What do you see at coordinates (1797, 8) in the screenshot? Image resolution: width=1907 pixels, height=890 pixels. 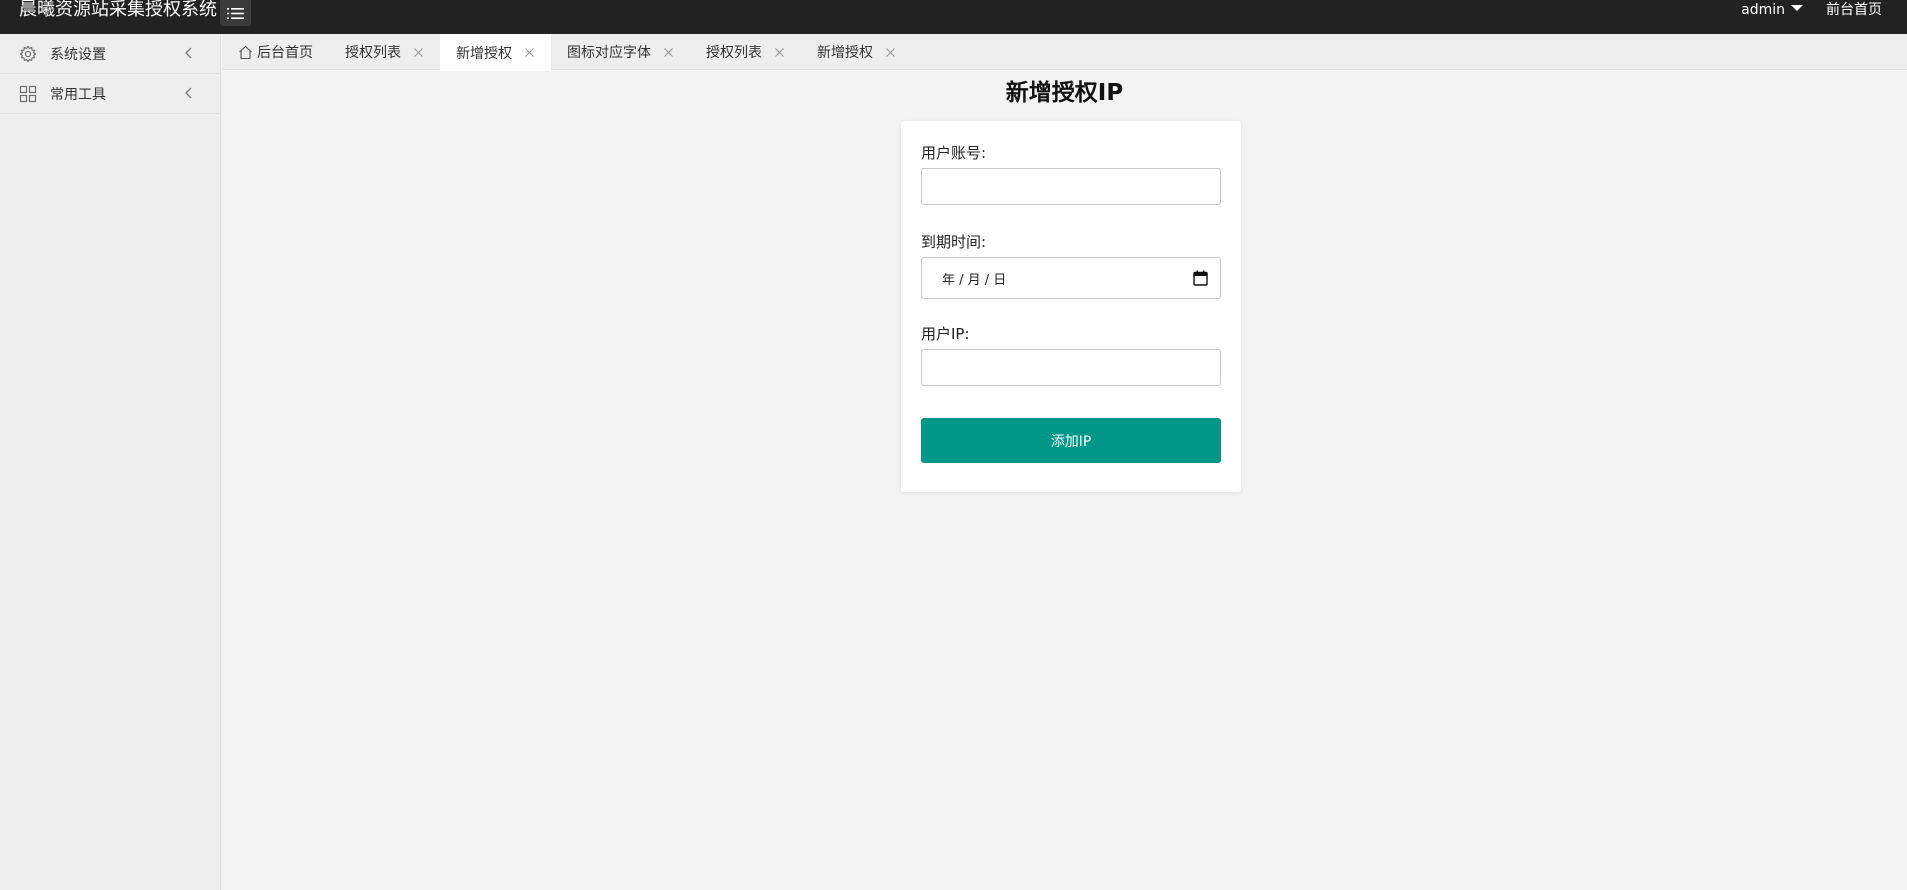 I see `caret-down-icon` at bounding box center [1797, 8].